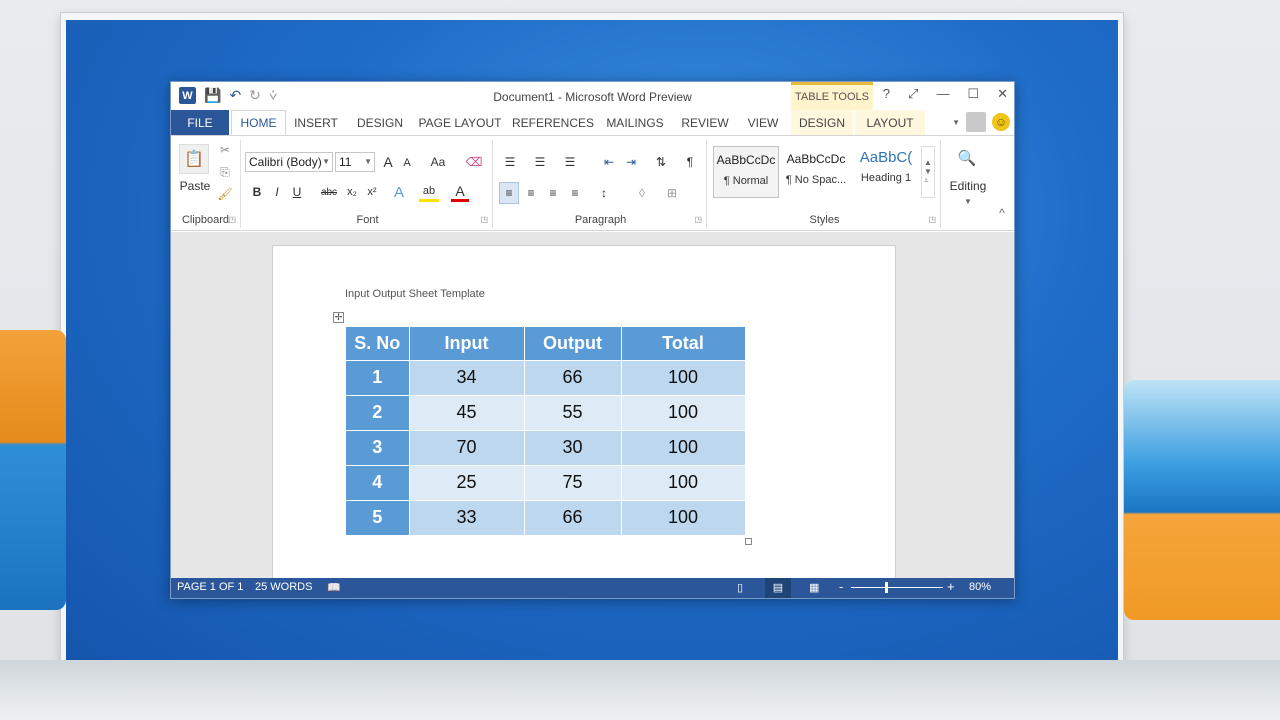 The image size is (1280, 720). Describe the element at coordinates (573, 412) in the screenshot. I see `table-cell: 55` at that location.